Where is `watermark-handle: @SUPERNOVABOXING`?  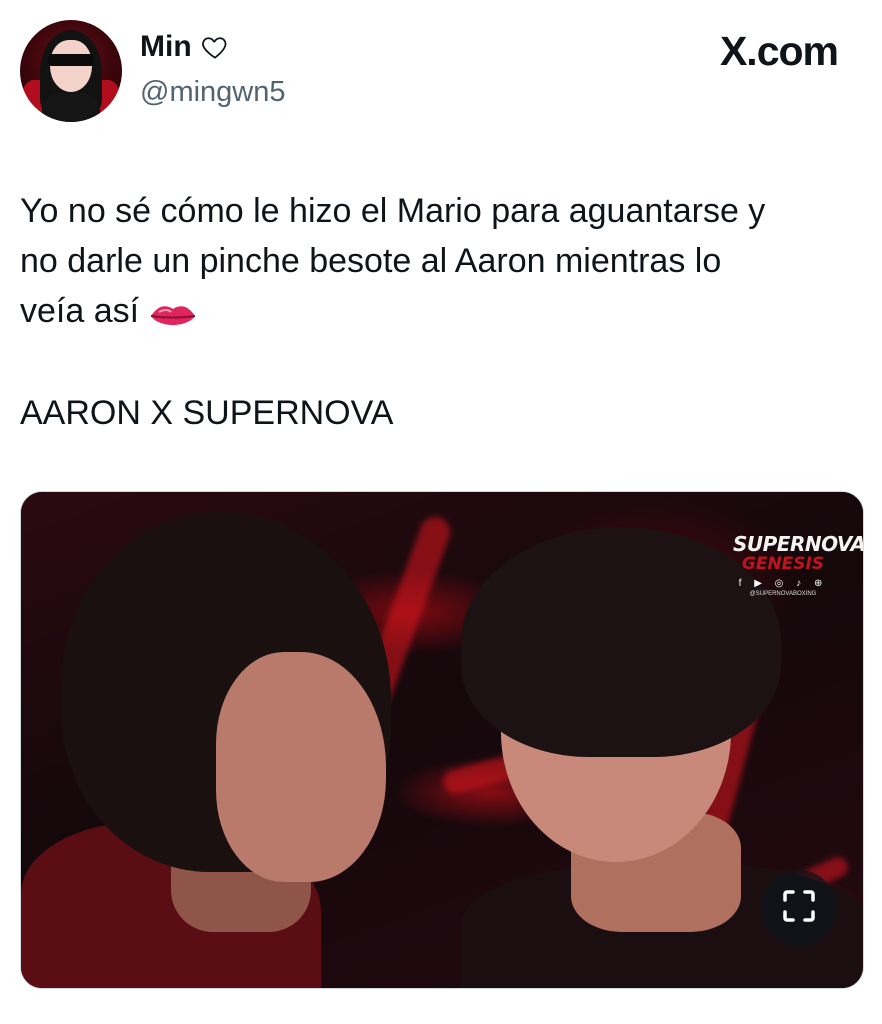
watermark-handle: @SUPERNOVABOXING is located at coordinates (783, 594).